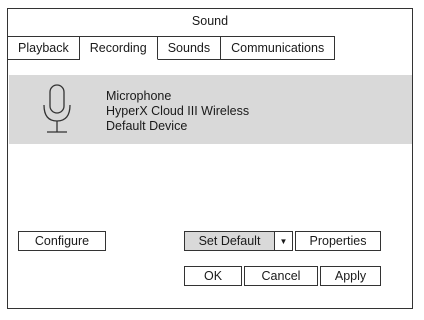  Describe the element at coordinates (210, 21) in the screenshot. I see `dialog-title: Sound` at that location.